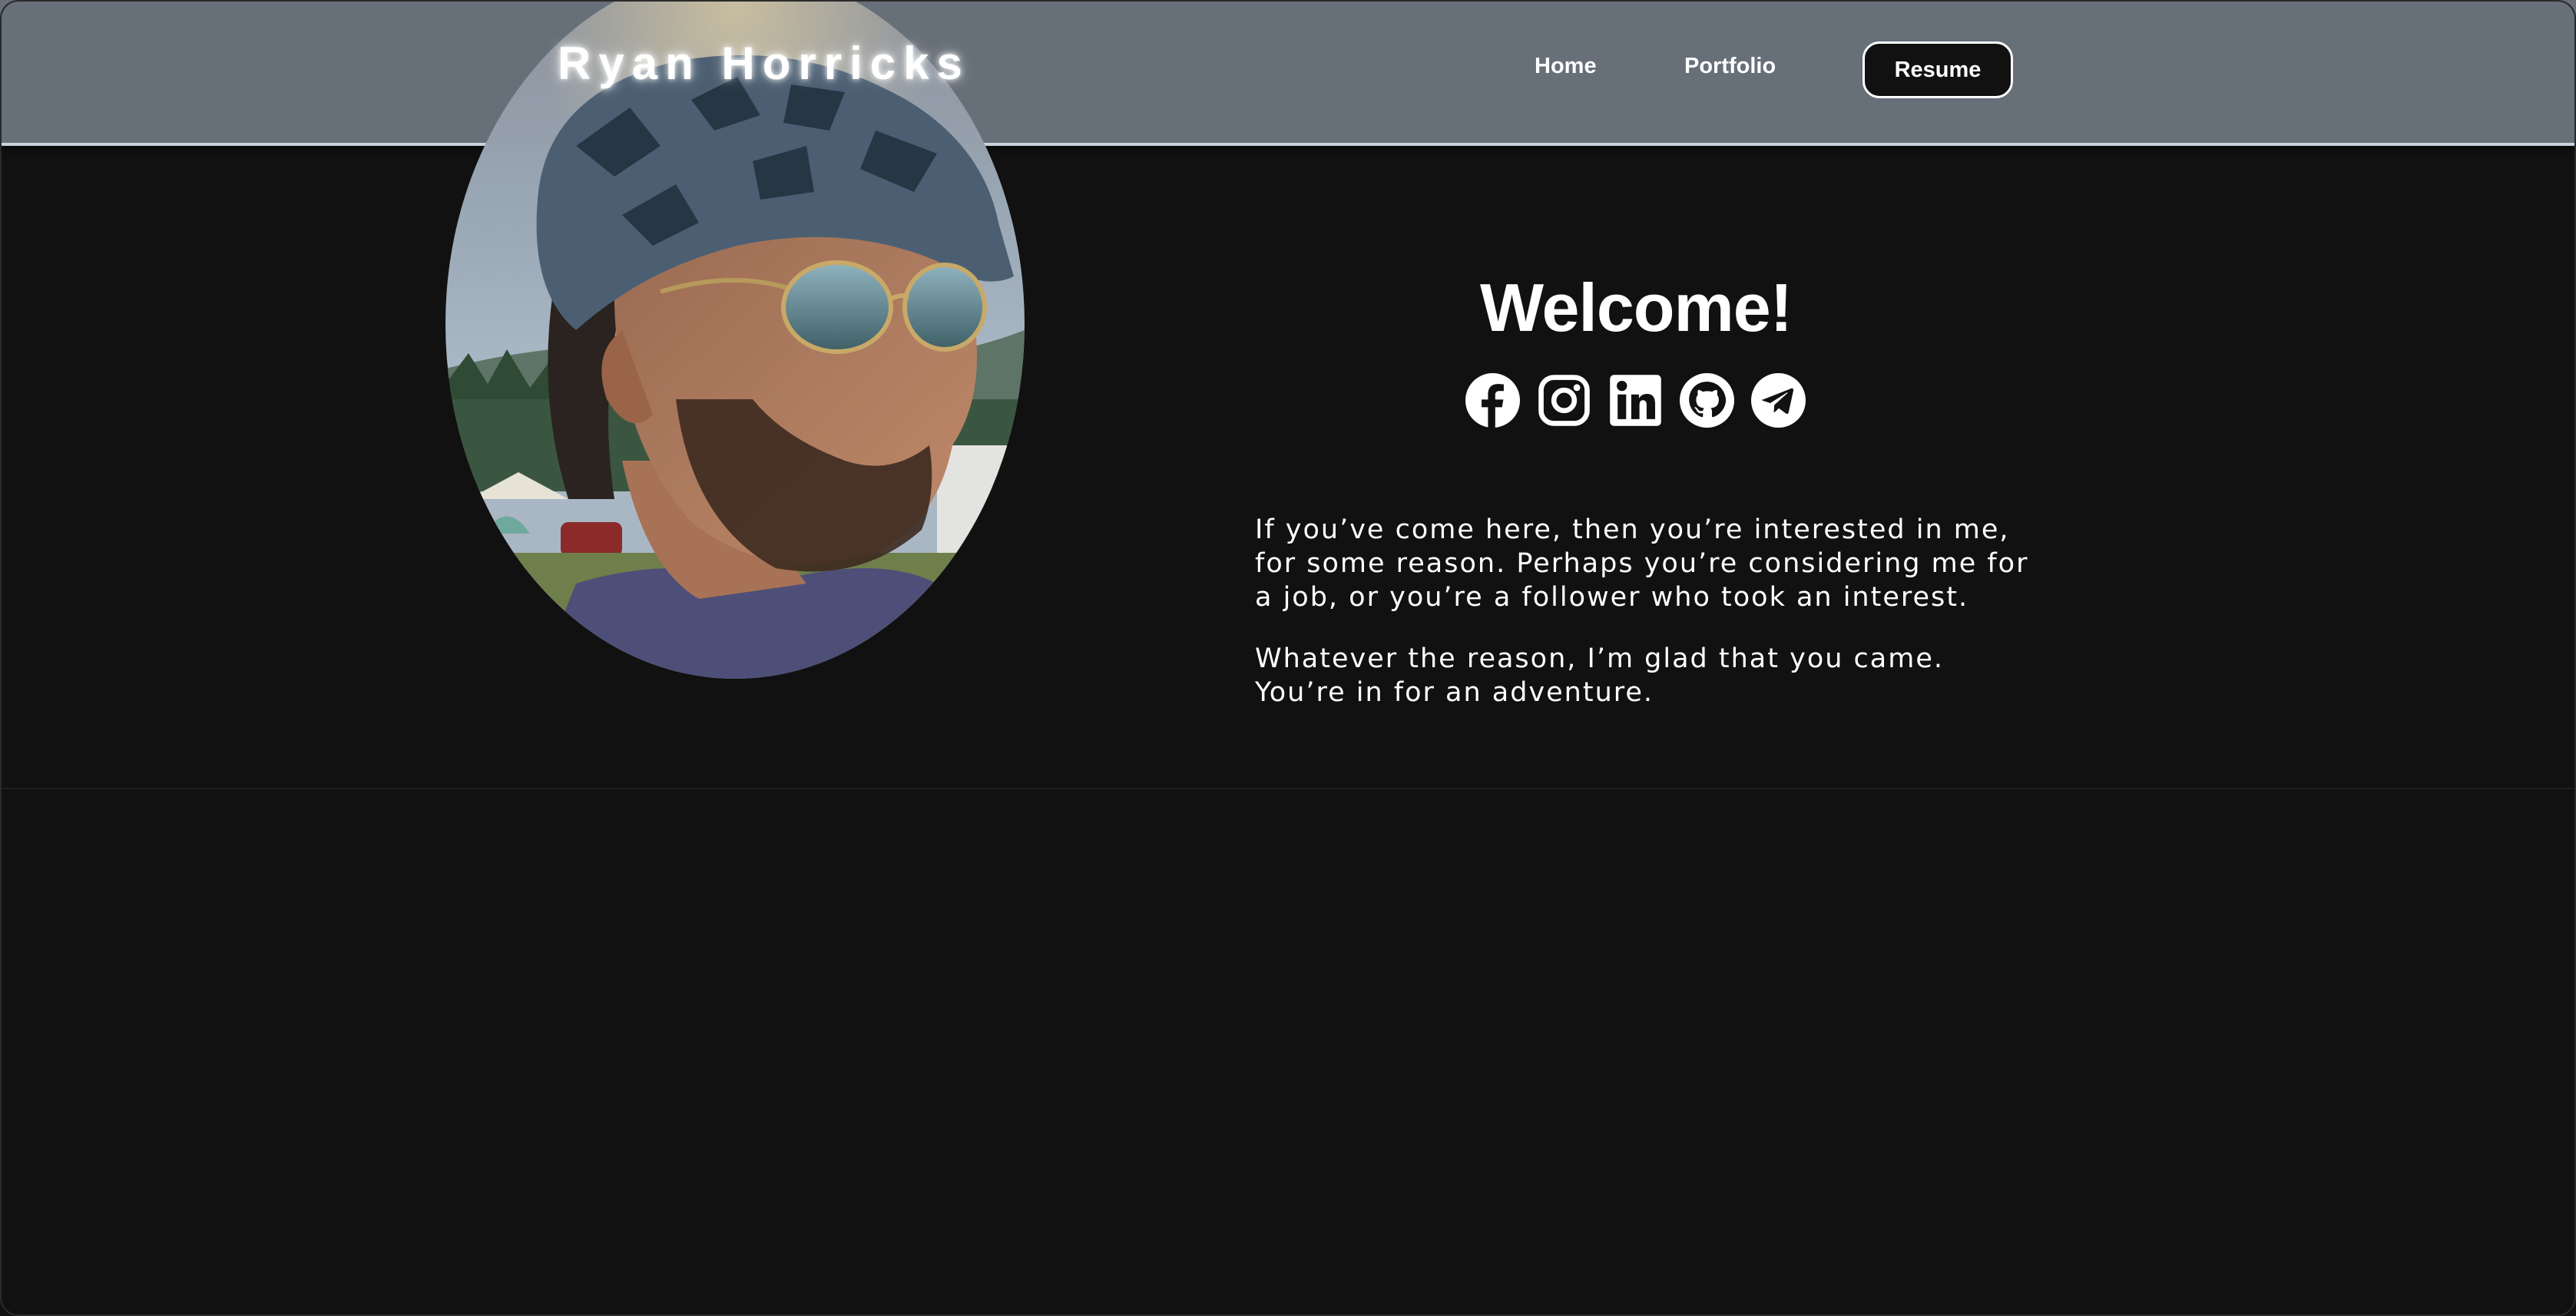 This screenshot has width=2576, height=1316. What do you see at coordinates (1636, 307) in the screenshot?
I see `welcome-heading: Welcome!` at bounding box center [1636, 307].